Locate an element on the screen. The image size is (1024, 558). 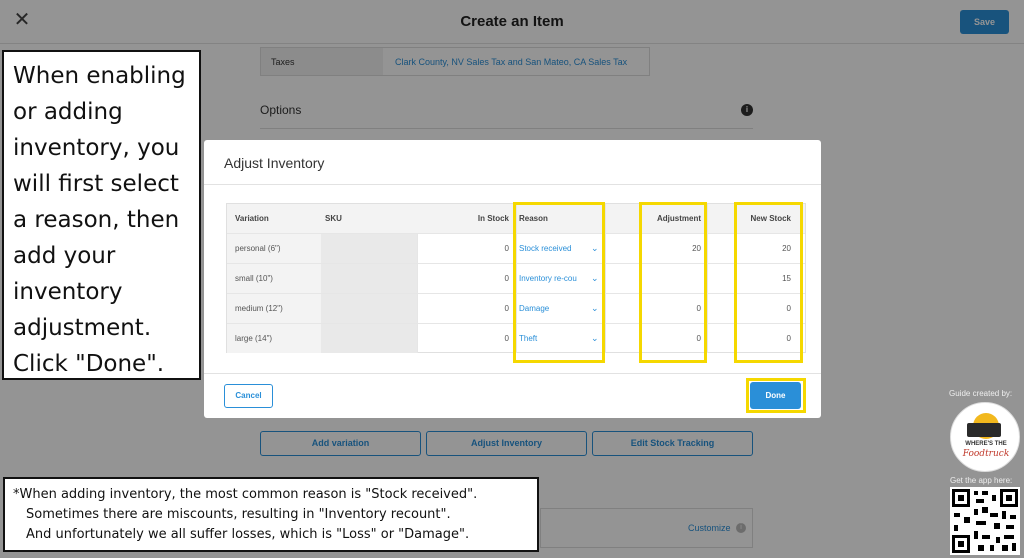
callout-line: add your is located at coordinates (64, 256).